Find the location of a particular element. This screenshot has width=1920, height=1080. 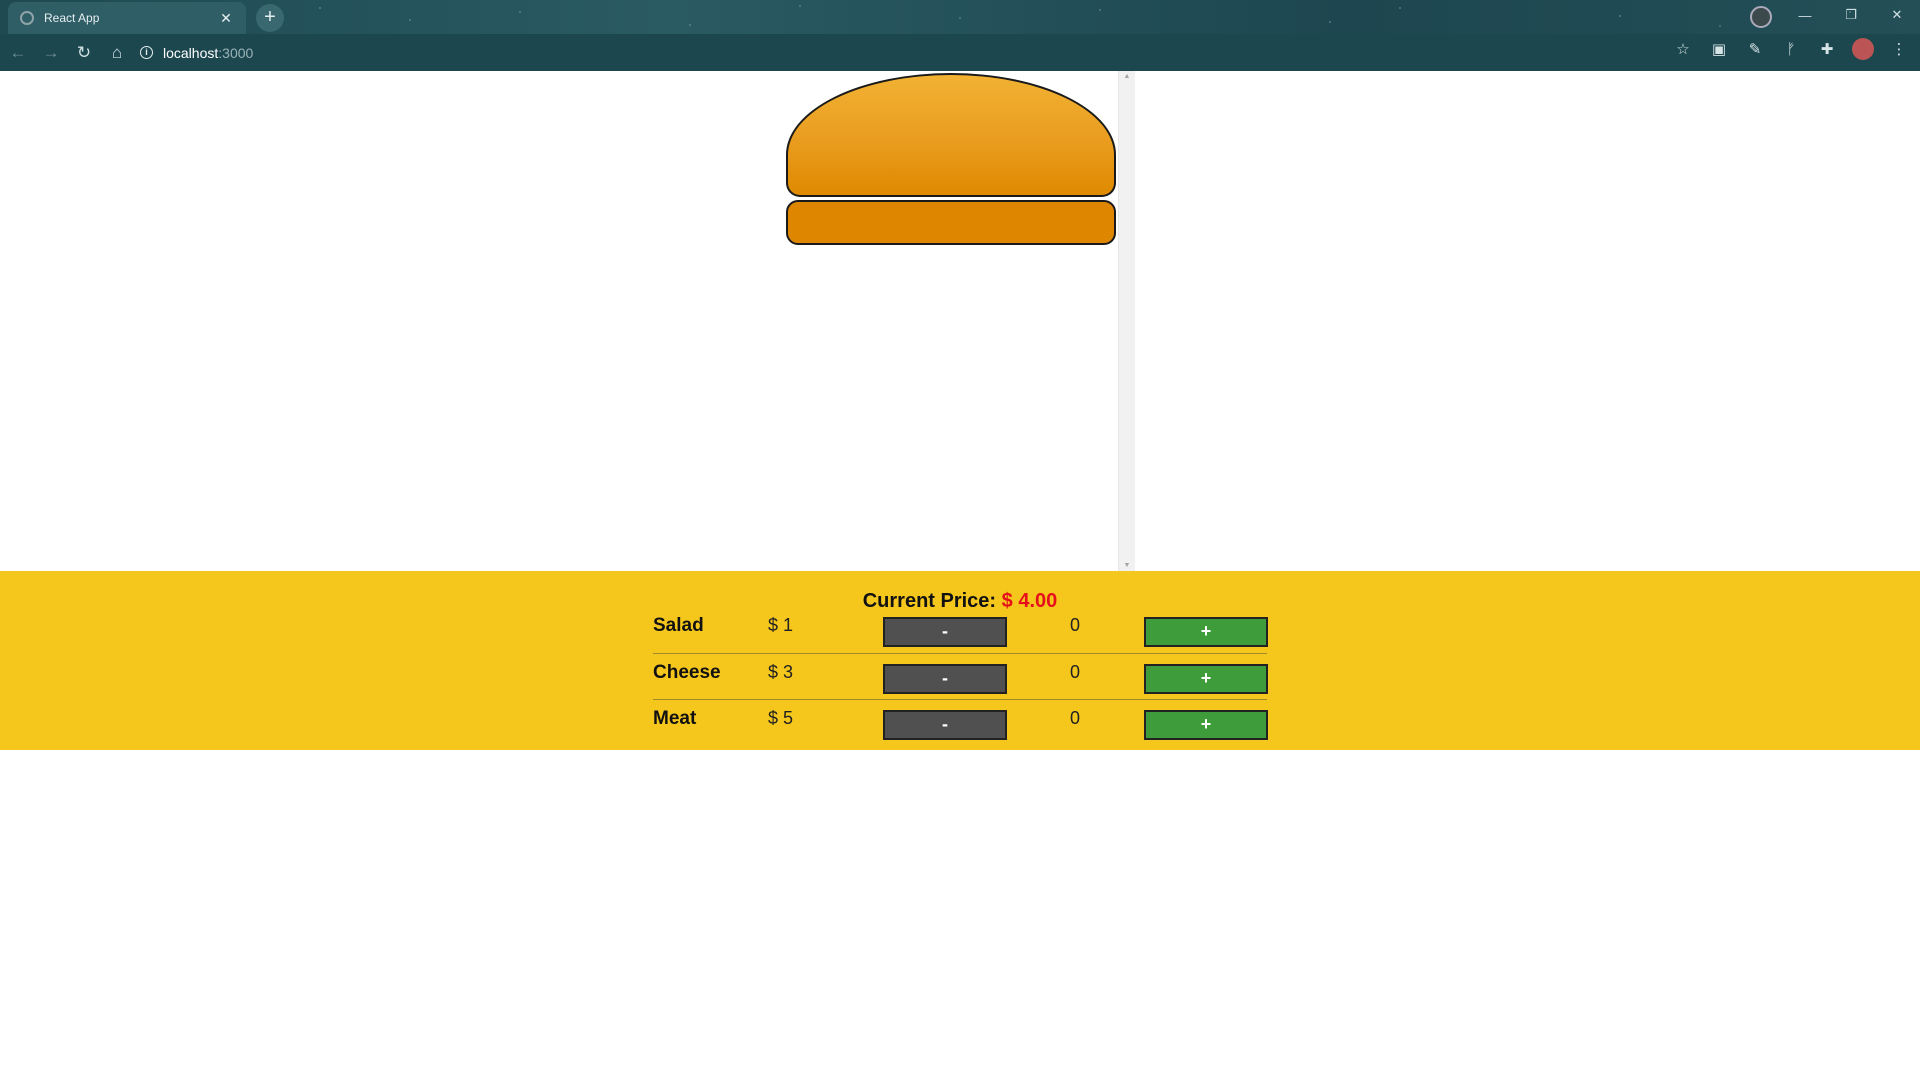

address-bar: i localhost:3000 is located at coordinates (196, 52).